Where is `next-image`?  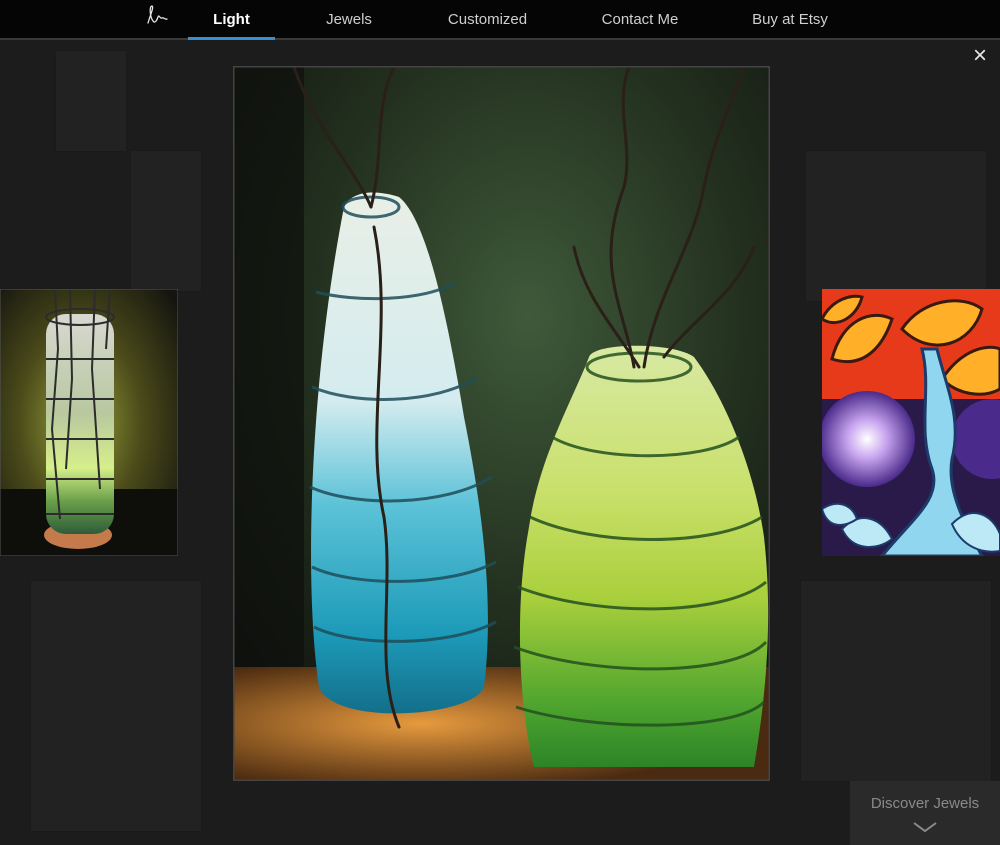
next-image is located at coordinates (911, 422).